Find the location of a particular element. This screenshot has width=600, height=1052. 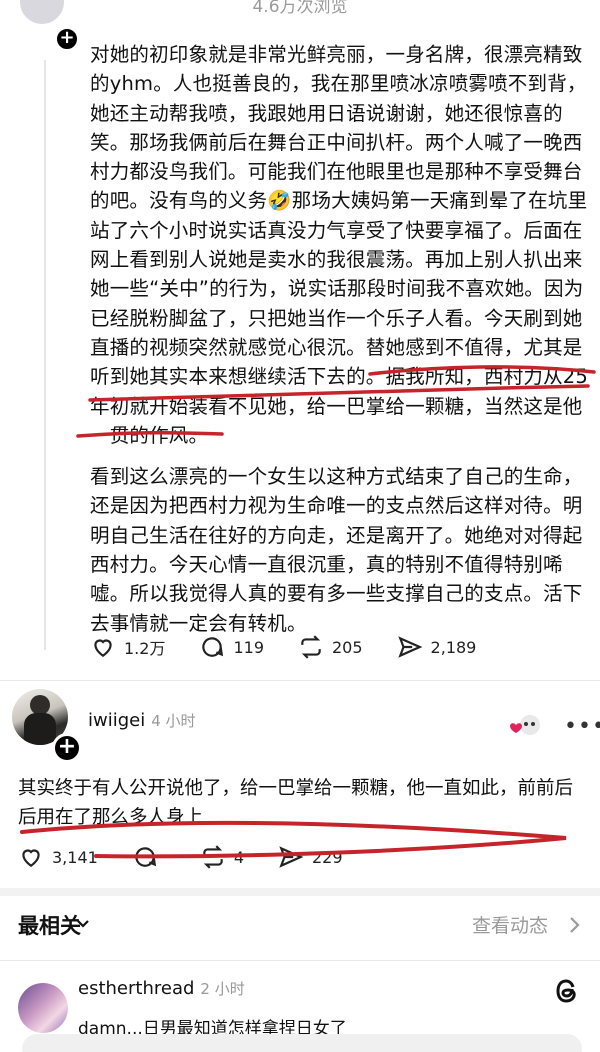

reply-text: 其实终于有人公开说他了，给一巴掌给一颗糖，他一直如此，前前后后用在了那么多人身上 is located at coordinates (296, 803).